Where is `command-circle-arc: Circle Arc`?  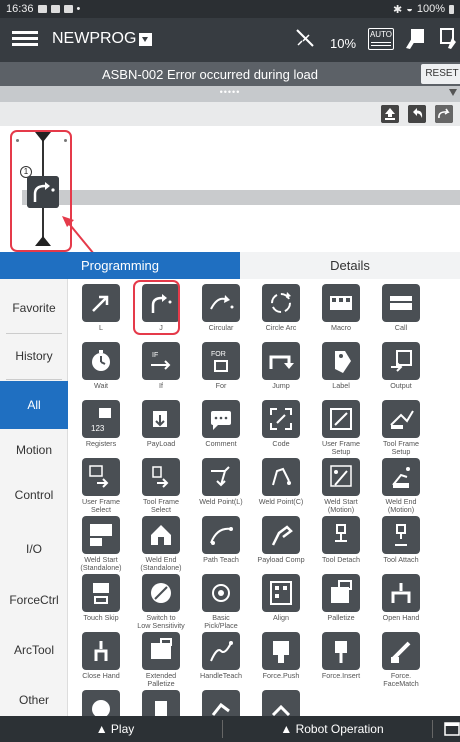 command-circle-arc: Circle Arc is located at coordinates (281, 309).